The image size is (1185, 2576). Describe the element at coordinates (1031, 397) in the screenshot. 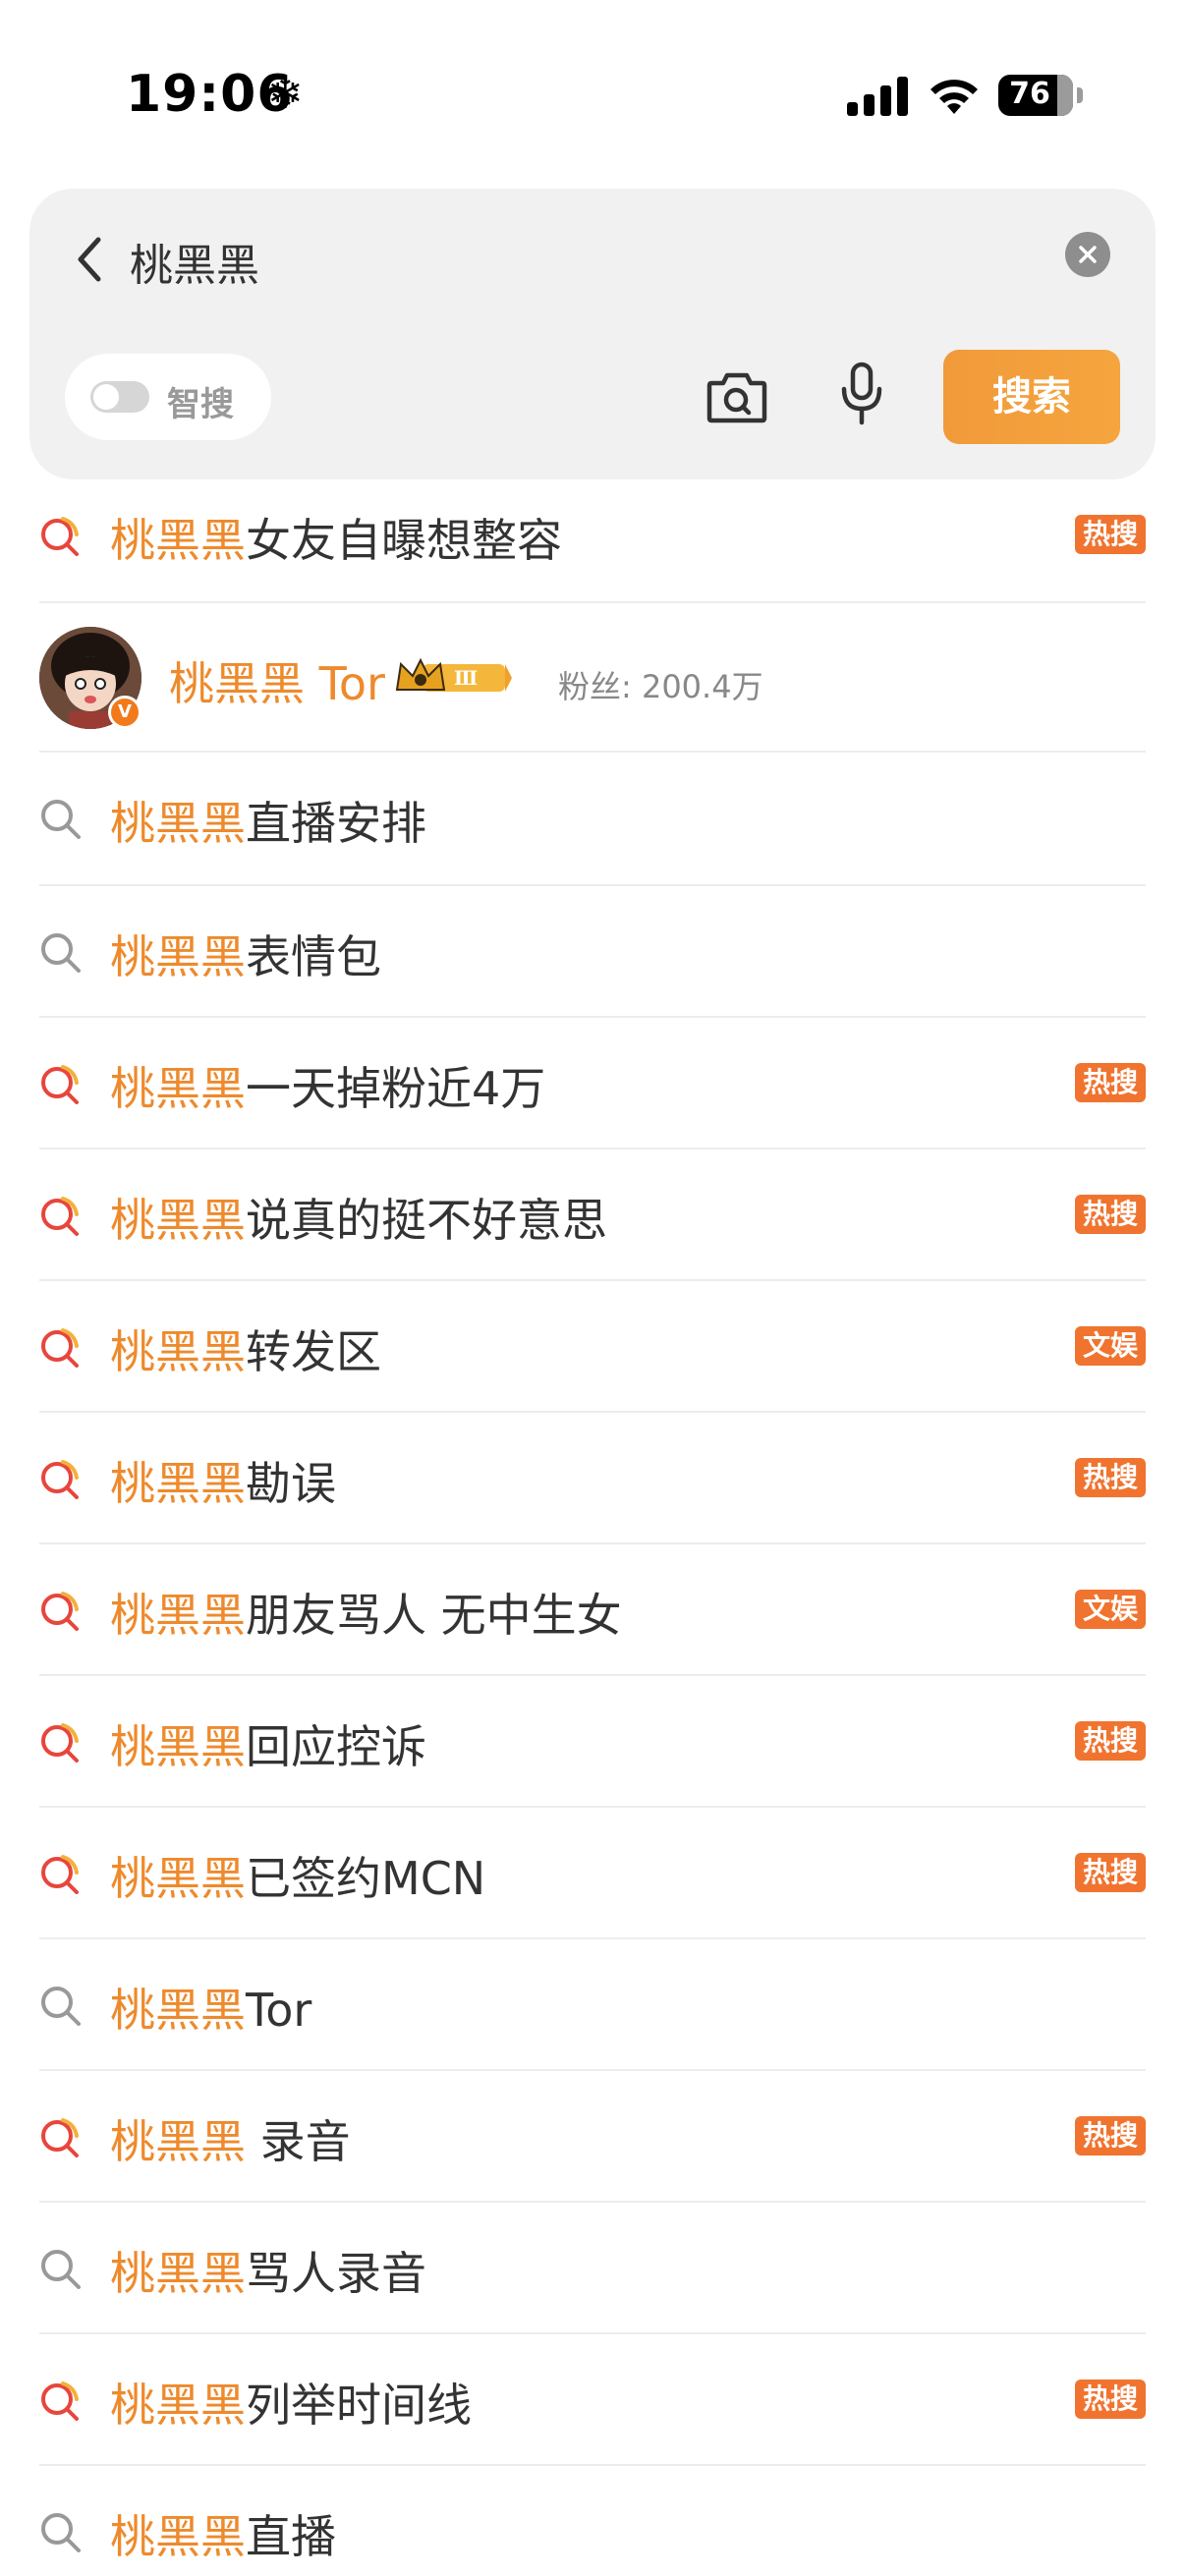

I see `search-button: 搜索` at that location.